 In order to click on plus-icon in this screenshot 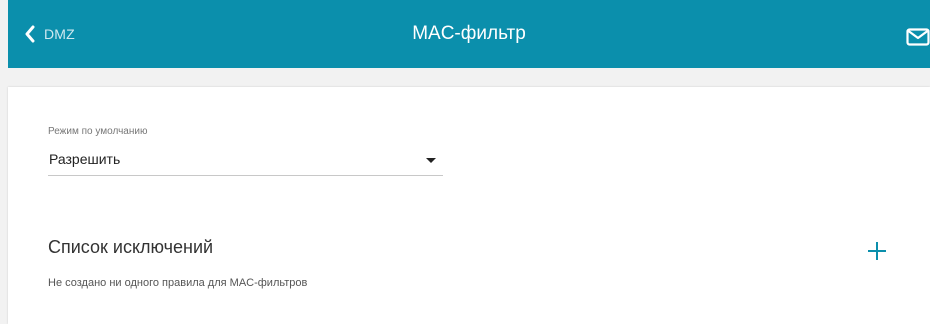, I will do `click(877, 251)`.